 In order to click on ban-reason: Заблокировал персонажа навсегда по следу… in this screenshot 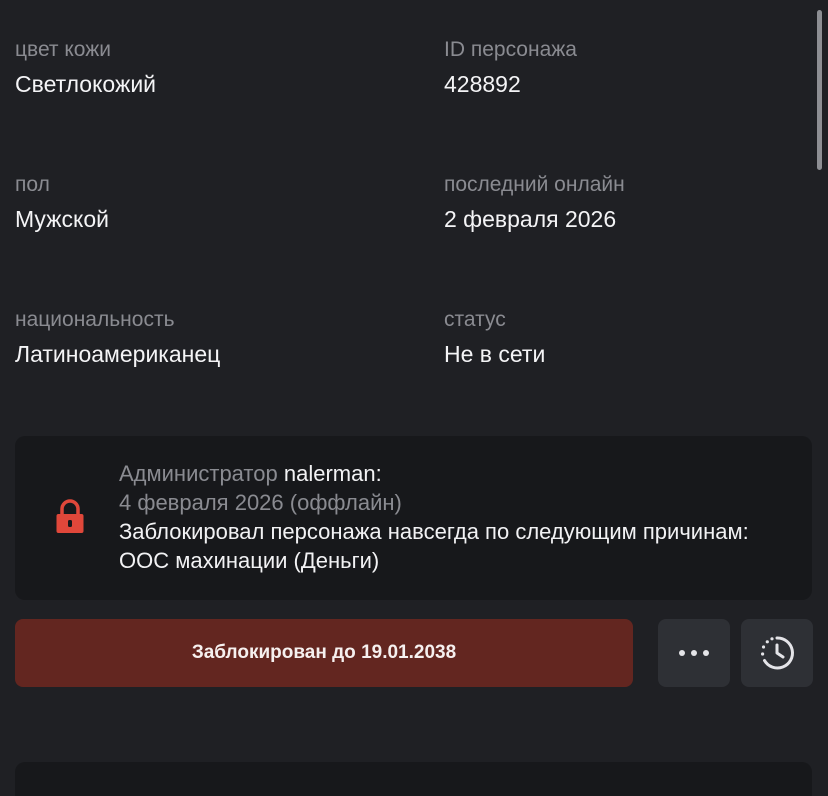, I will do `click(434, 546)`.